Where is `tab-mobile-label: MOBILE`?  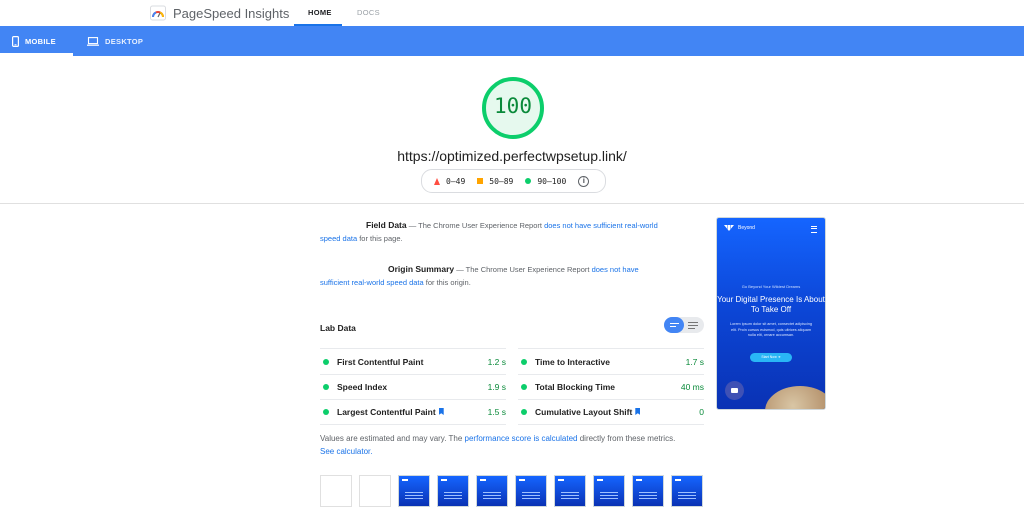 tab-mobile-label: MOBILE is located at coordinates (40, 41).